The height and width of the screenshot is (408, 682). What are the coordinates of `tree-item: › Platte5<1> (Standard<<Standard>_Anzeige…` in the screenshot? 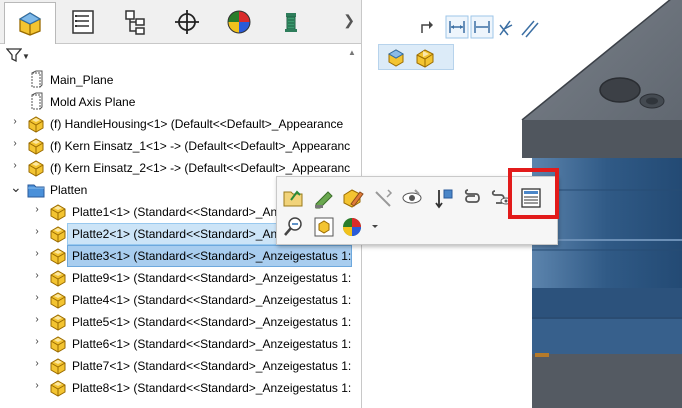 It's located at (176, 322).